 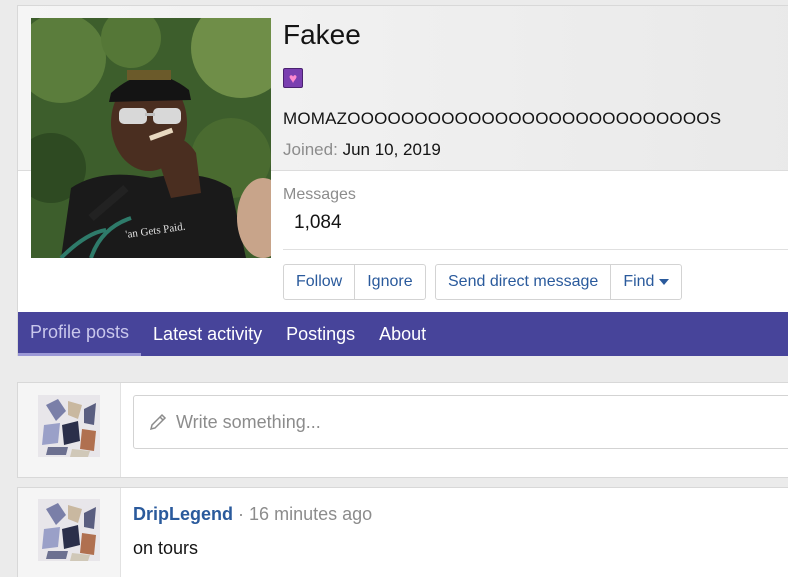 What do you see at coordinates (523, 282) in the screenshot?
I see `send-message-button: Send direct message` at bounding box center [523, 282].